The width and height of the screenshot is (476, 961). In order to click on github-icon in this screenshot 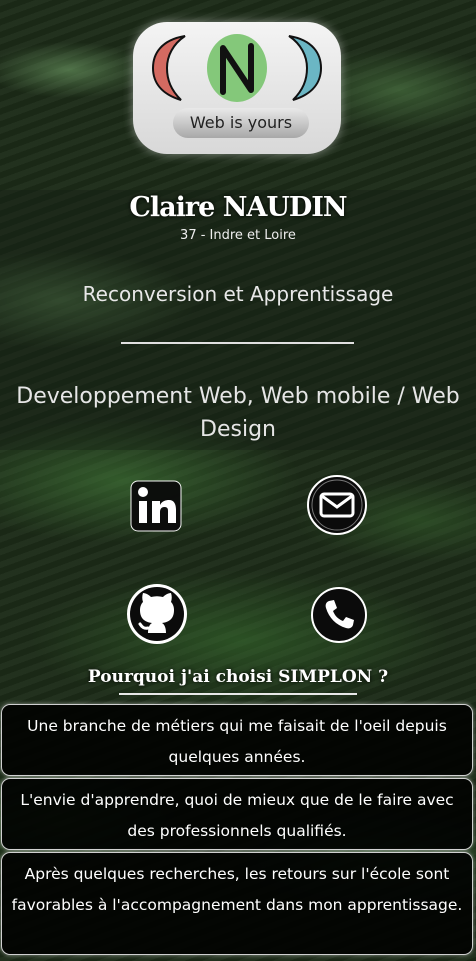, I will do `click(157, 614)`.